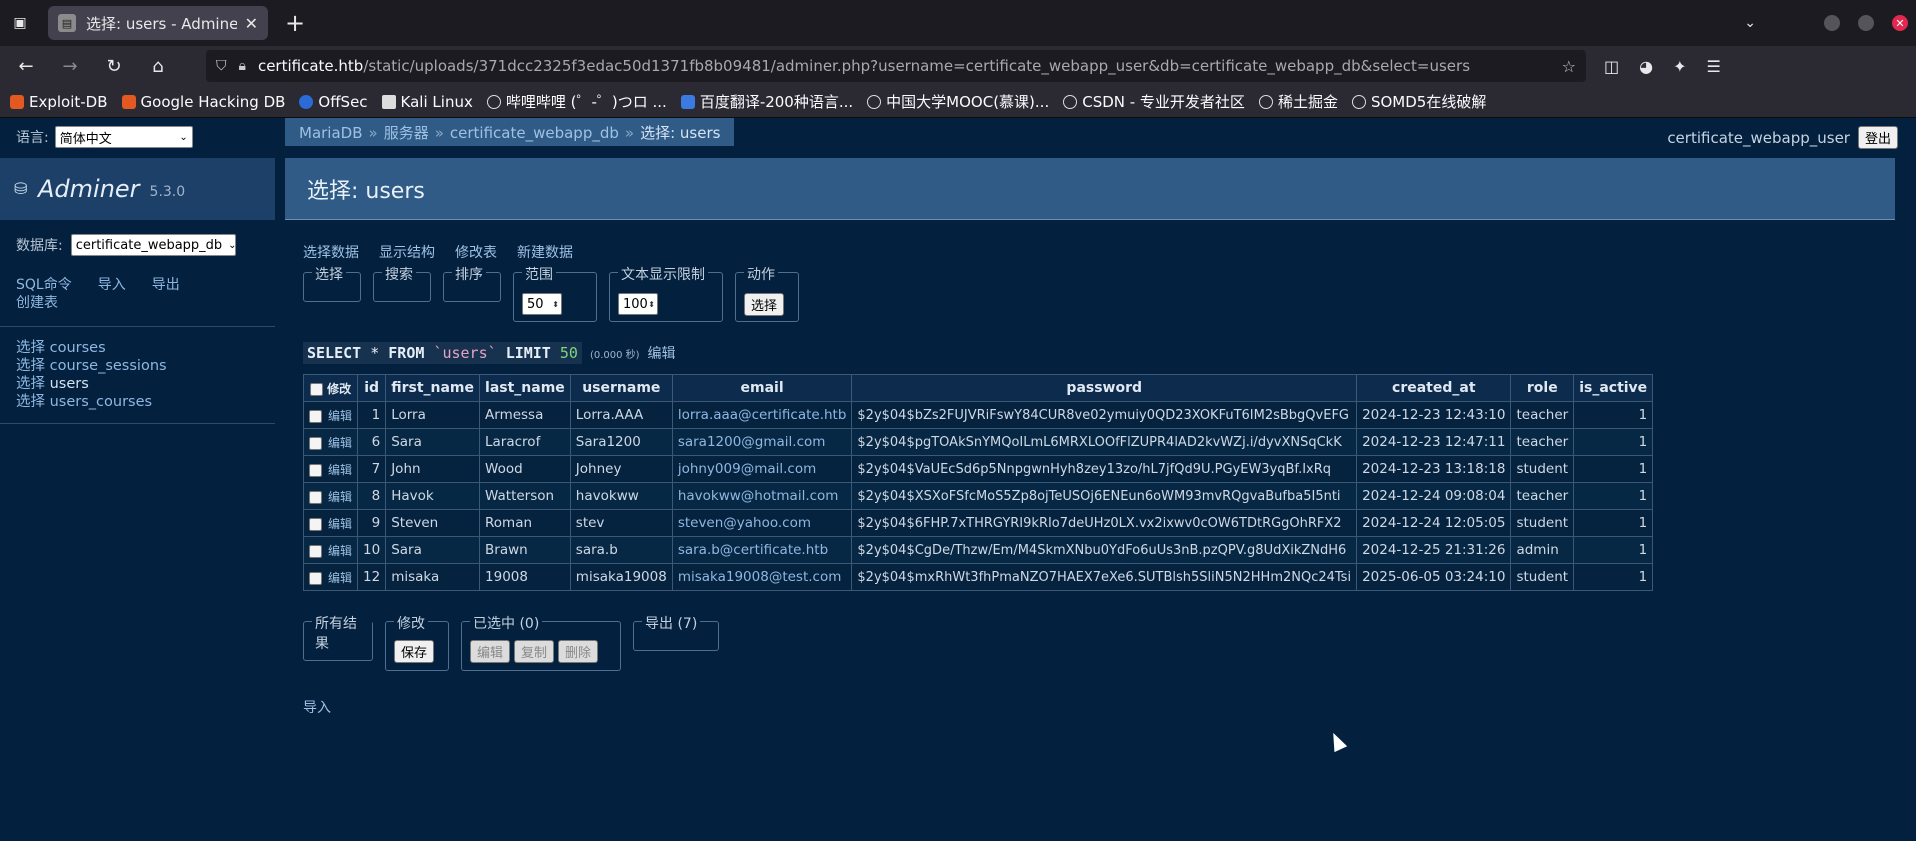  Describe the element at coordinates (762, 577) in the screenshot. I see `cell-email: misaka19008@test.com` at that location.